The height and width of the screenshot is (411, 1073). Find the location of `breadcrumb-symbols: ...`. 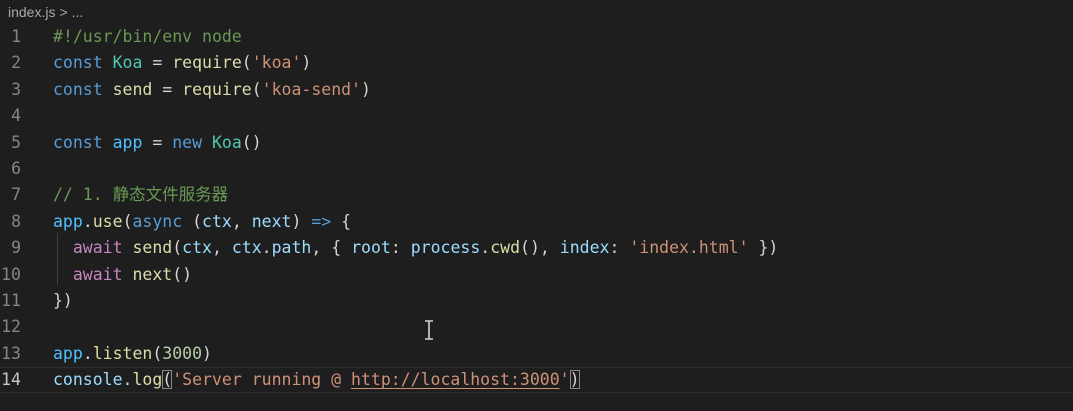

breadcrumb-symbols: ... is located at coordinates (78, 12).